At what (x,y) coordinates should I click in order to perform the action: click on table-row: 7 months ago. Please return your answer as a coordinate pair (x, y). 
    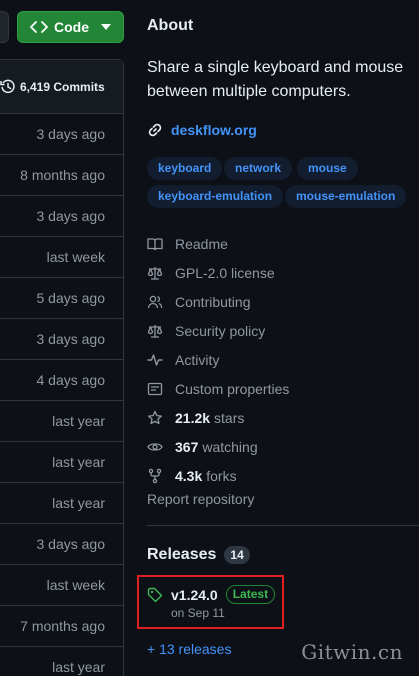
    Looking at the image, I should click on (61, 626).